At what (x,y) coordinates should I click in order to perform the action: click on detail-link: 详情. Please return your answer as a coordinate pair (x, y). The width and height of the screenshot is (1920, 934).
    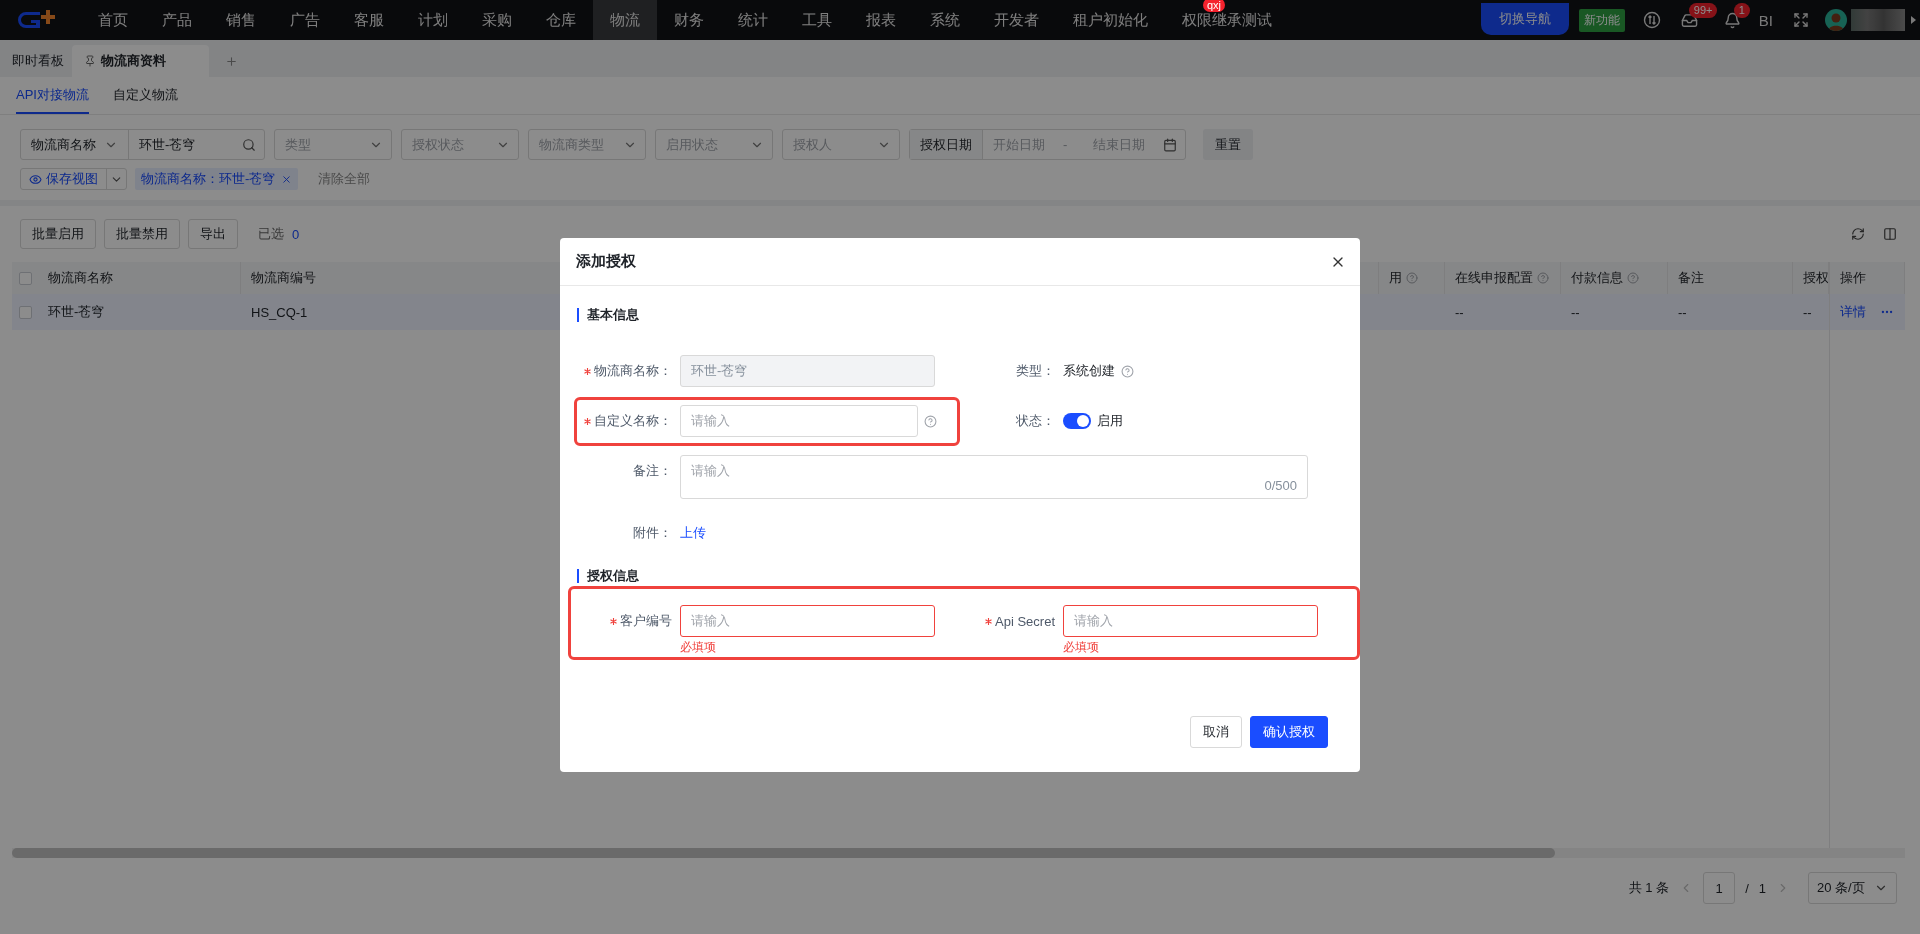
    Looking at the image, I should click on (1853, 312).